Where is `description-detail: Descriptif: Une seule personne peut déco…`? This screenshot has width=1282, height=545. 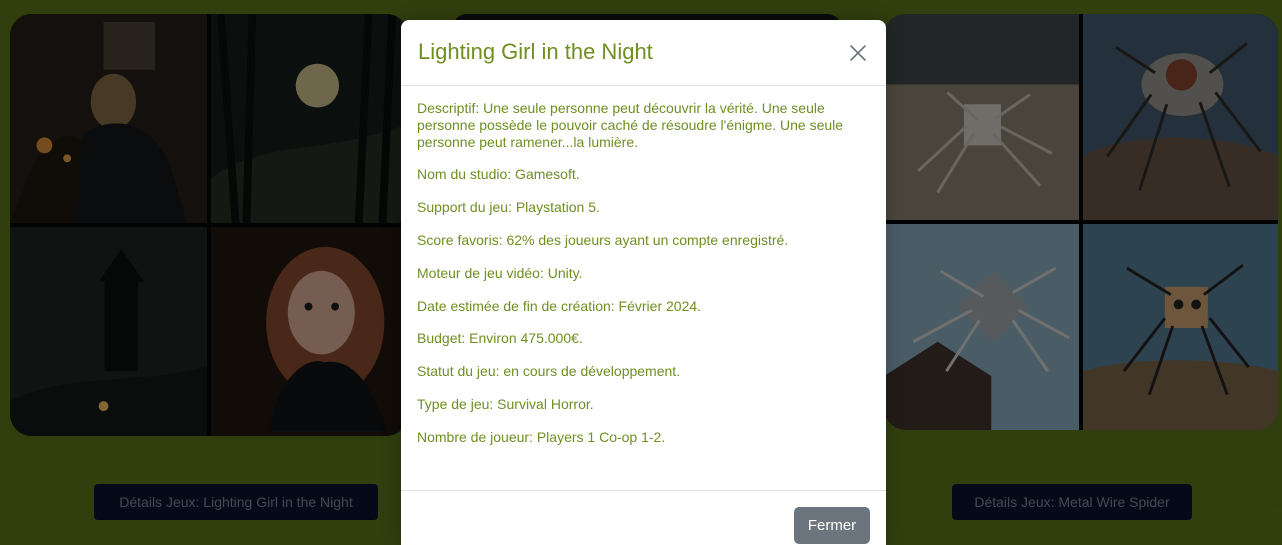 description-detail: Descriptif: Une seule personne peut déco… is located at coordinates (630, 125).